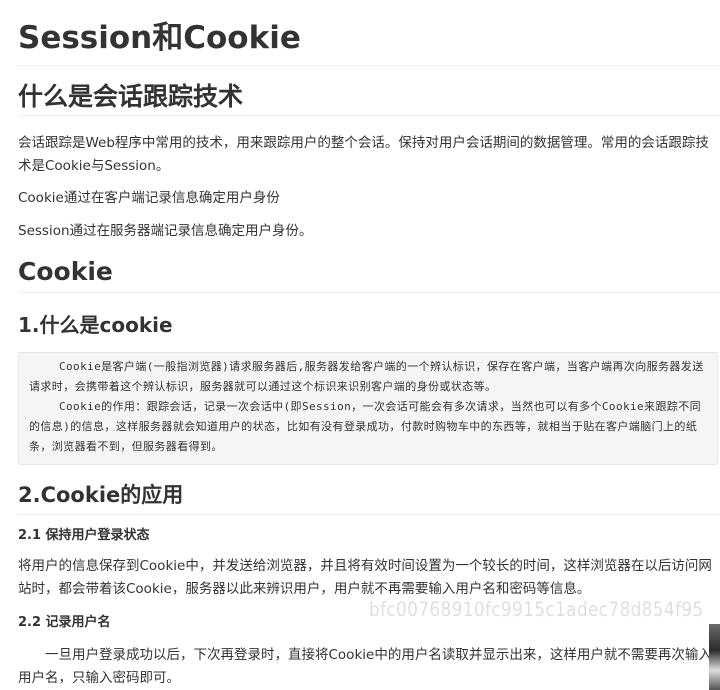 This screenshot has width=720, height=690. I want to click on subheading-remember-username: 2.2 记录用户名, so click(64, 622).